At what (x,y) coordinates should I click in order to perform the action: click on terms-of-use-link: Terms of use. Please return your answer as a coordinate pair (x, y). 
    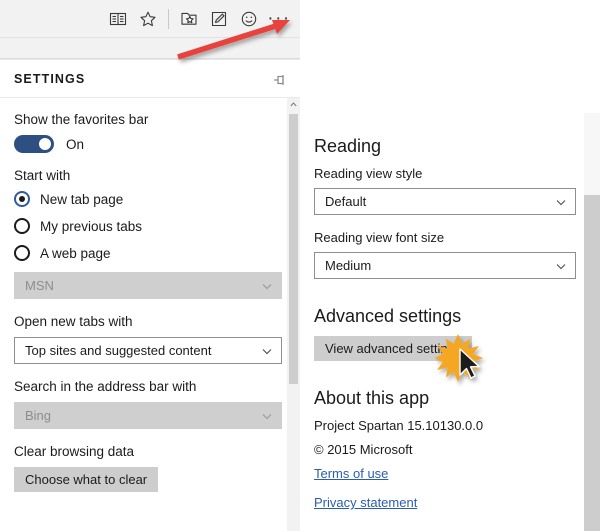
    Looking at the image, I should click on (351, 473).